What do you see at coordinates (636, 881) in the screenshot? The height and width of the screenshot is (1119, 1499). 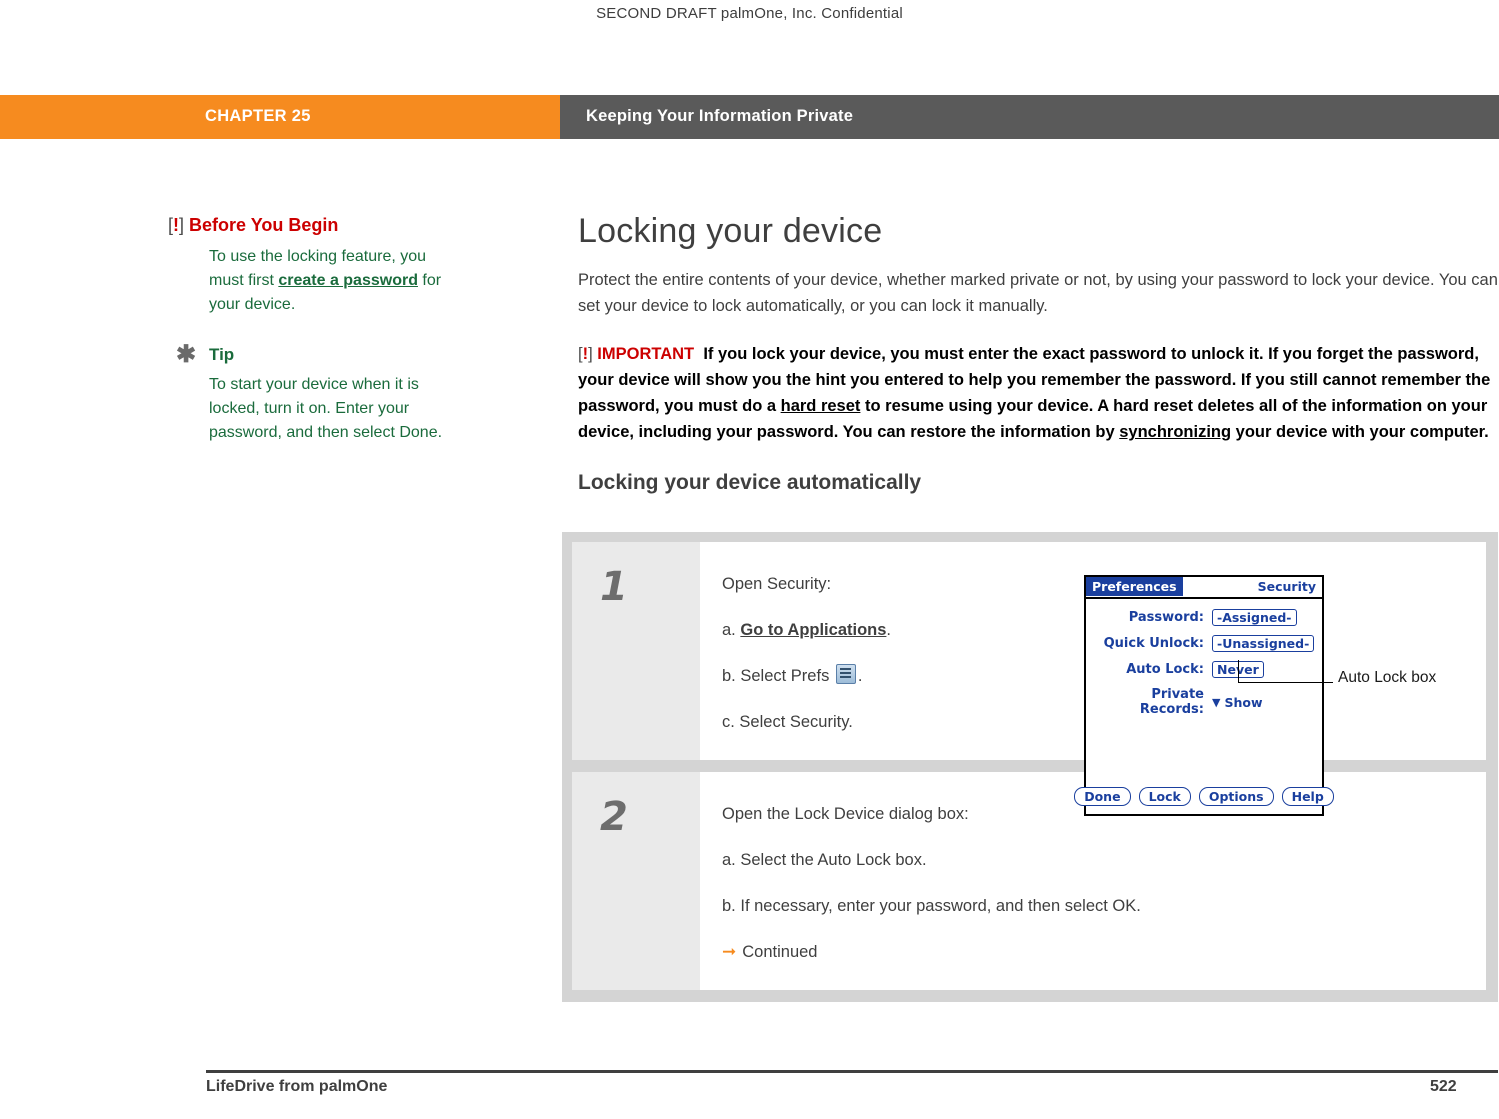 I see `step-number-cell: 2` at bounding box center [636, 881].